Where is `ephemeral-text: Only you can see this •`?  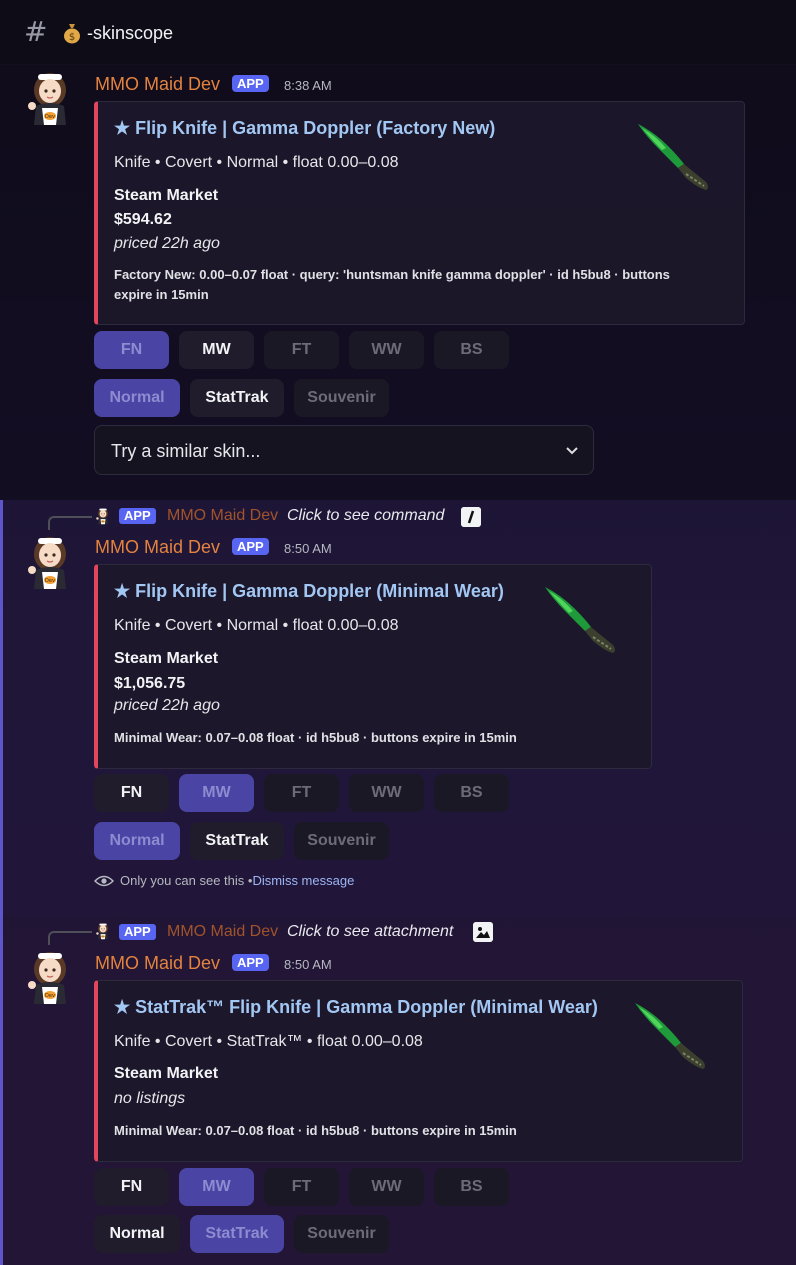 ephemeral-text: Only you can see this • is located at coordinates (186, 880).